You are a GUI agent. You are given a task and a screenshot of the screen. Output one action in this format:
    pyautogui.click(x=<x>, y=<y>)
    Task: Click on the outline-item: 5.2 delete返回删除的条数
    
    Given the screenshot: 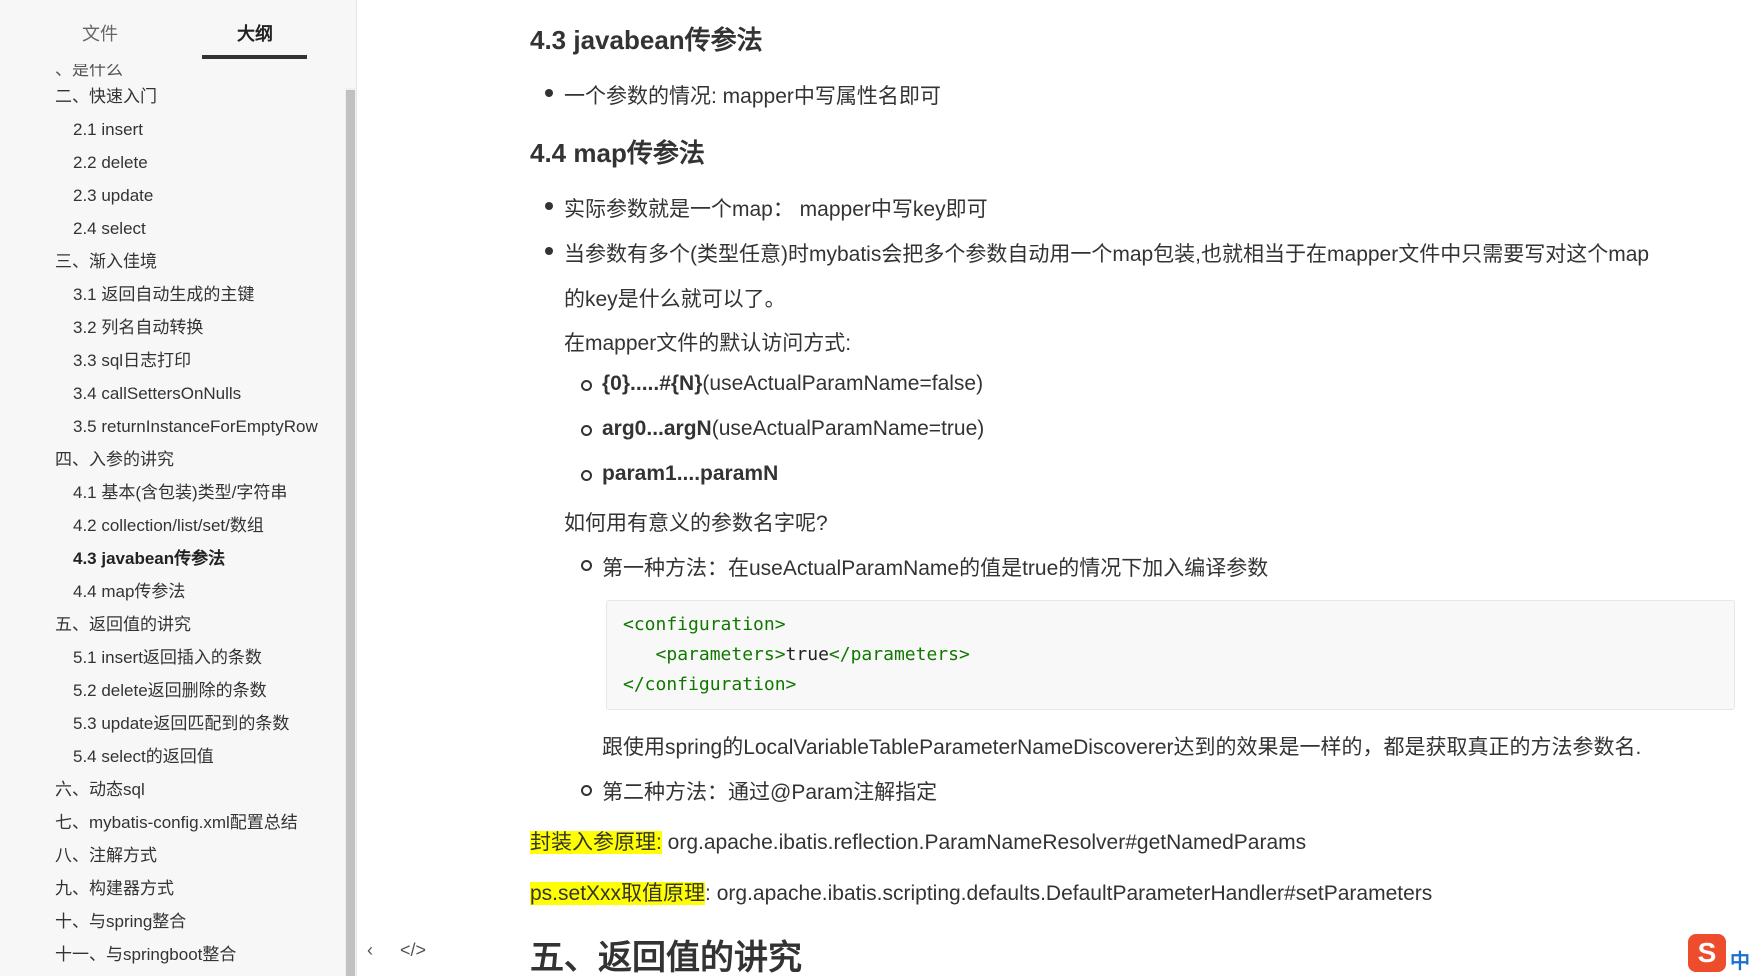 What is the action you would take?
    pyautogui.click(x=172, y=690)
    